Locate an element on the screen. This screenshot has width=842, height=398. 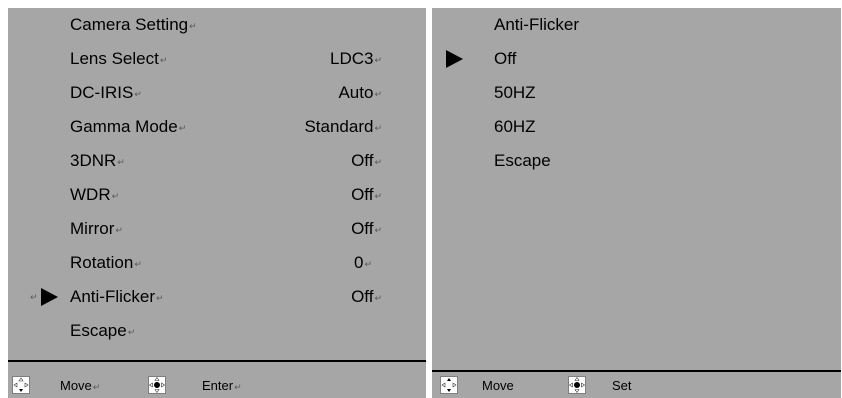
menu-title: Camera Setting↵ is located at coordinates (133, 24).